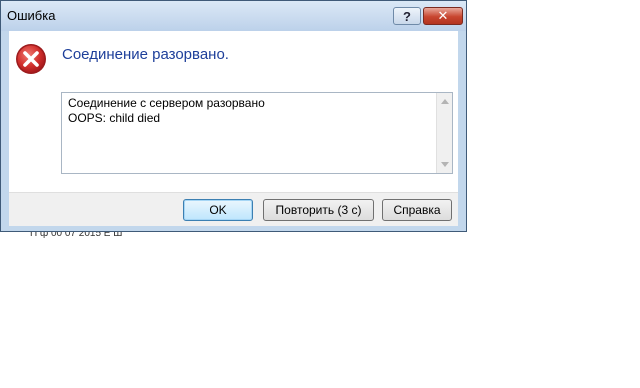  What do you see at coordinates (31, 59) in the screenshot?
I see `error-icon` at bounding box center [31, 59].